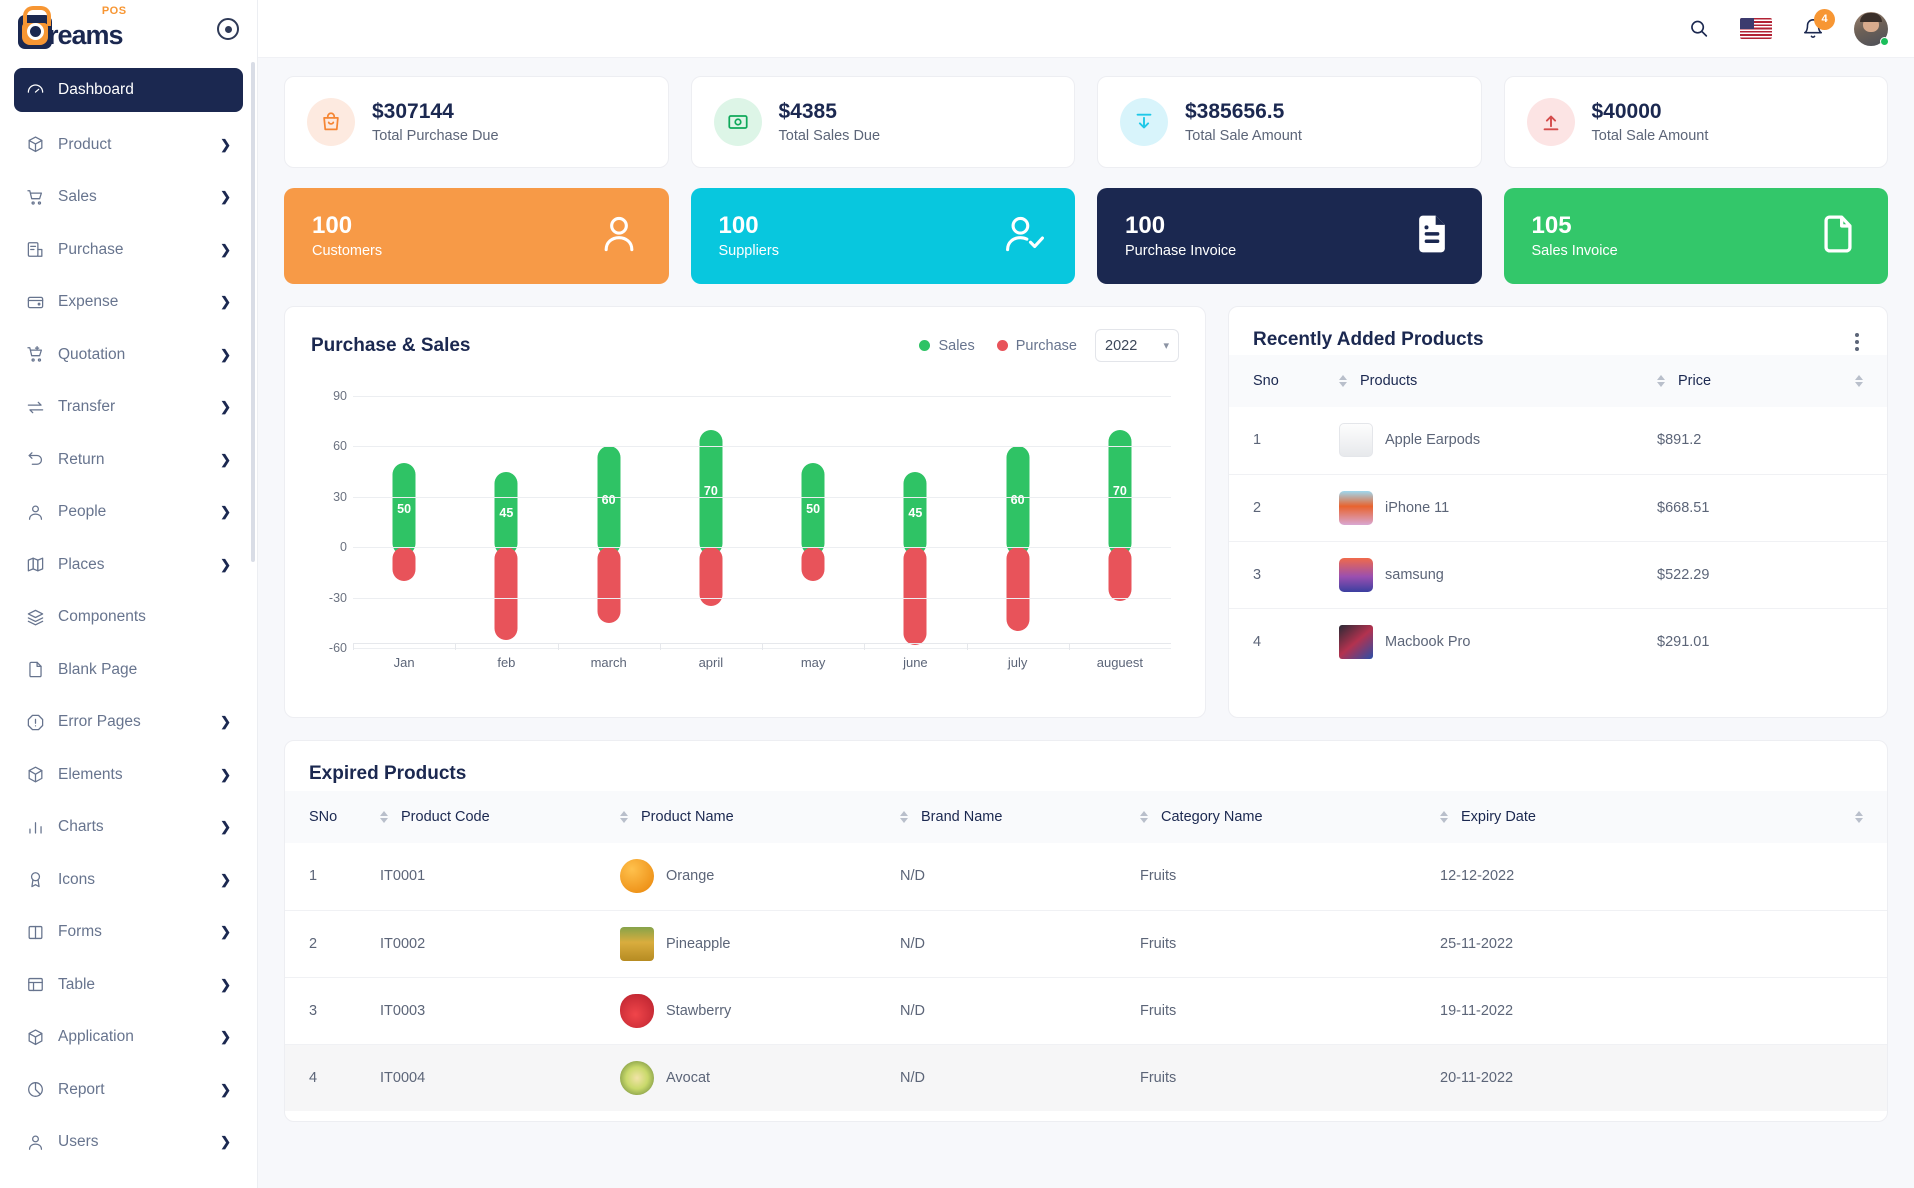 This screenshot has width=1914, height=1188. Describe the element at coordinates (332, 817) in the screenshot. I see `column-header: SNo` at that location.